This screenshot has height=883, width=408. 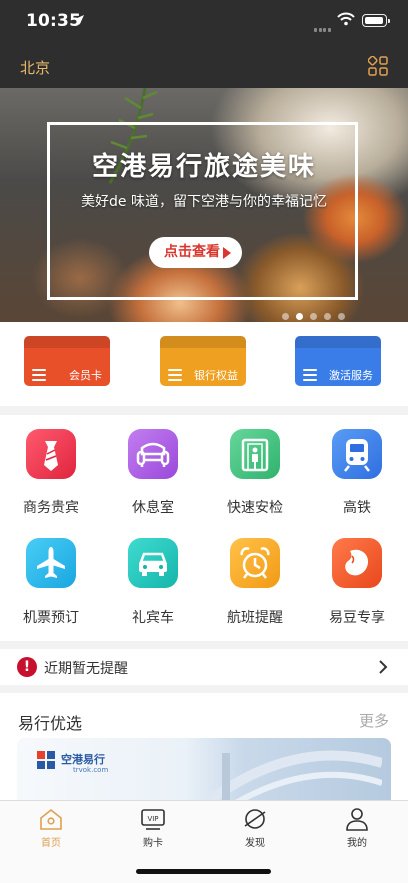 What do you see at coordinates (153, 618) in the screenshot?
I see `service-label: 礼宾车` at bounding box center [153, 618].